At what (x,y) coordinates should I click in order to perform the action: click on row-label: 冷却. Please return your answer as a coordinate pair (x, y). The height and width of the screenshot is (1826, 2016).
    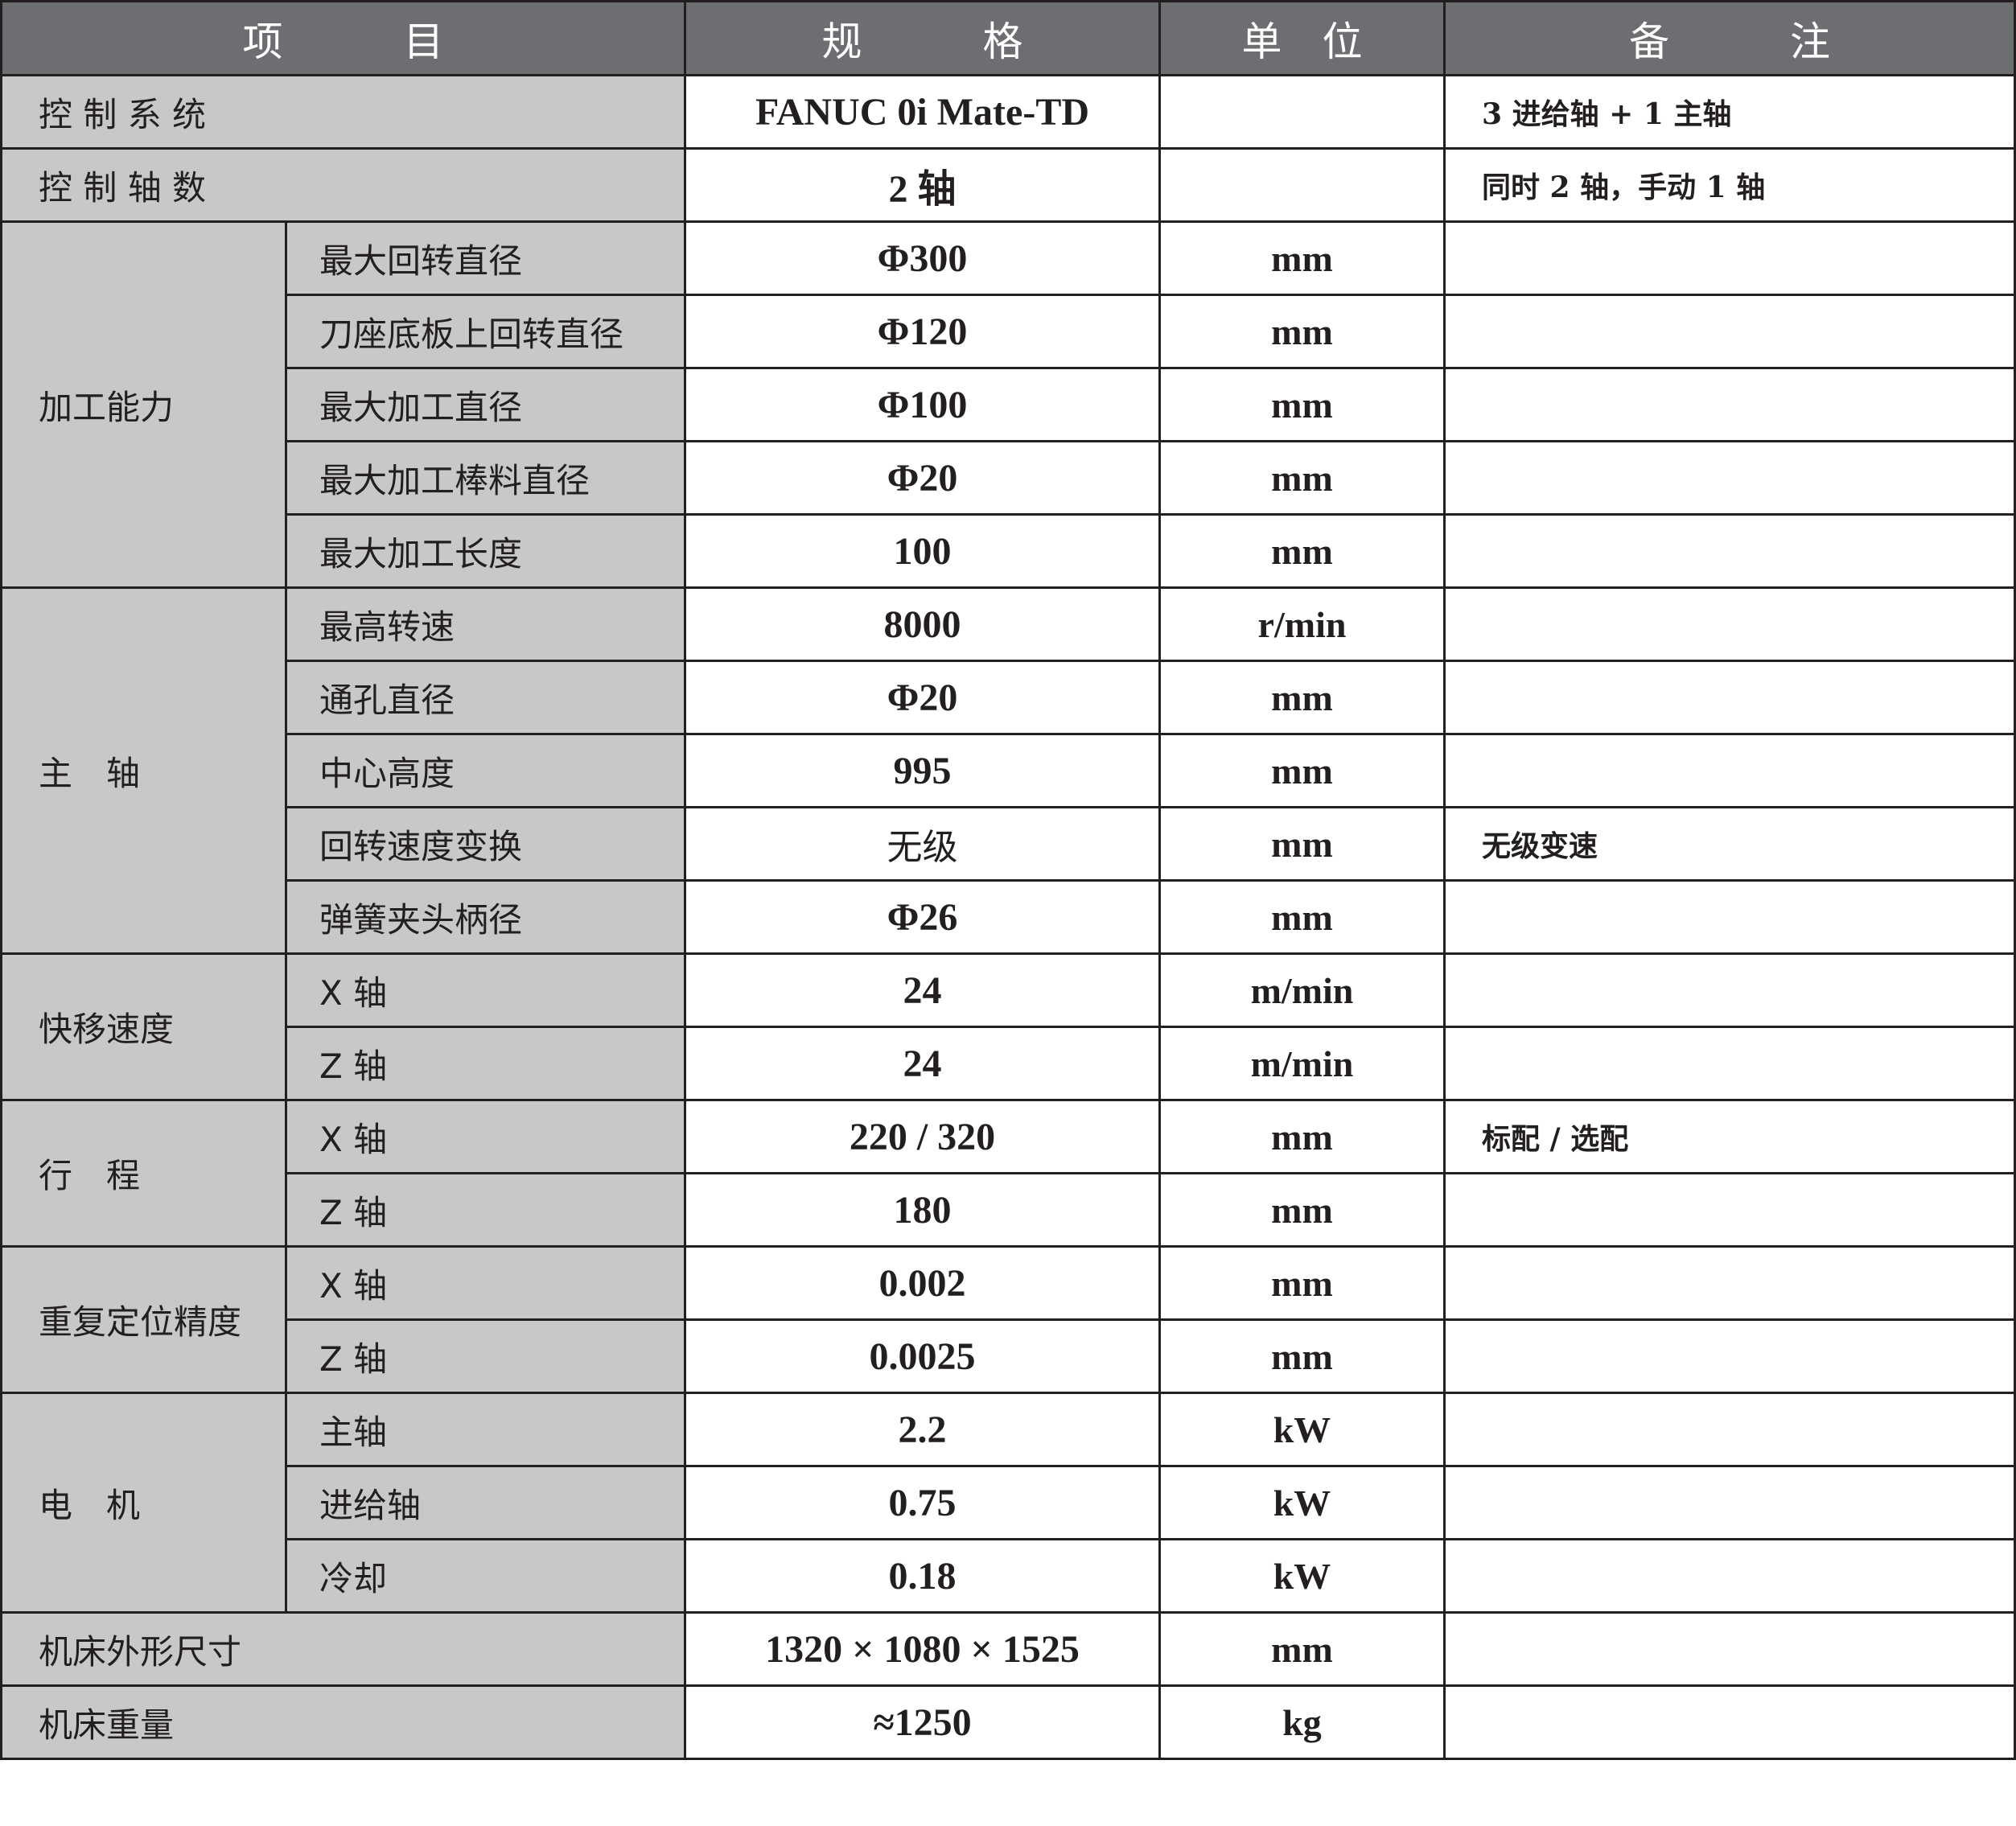
    Looking at the image, I should click on (486, 1576).